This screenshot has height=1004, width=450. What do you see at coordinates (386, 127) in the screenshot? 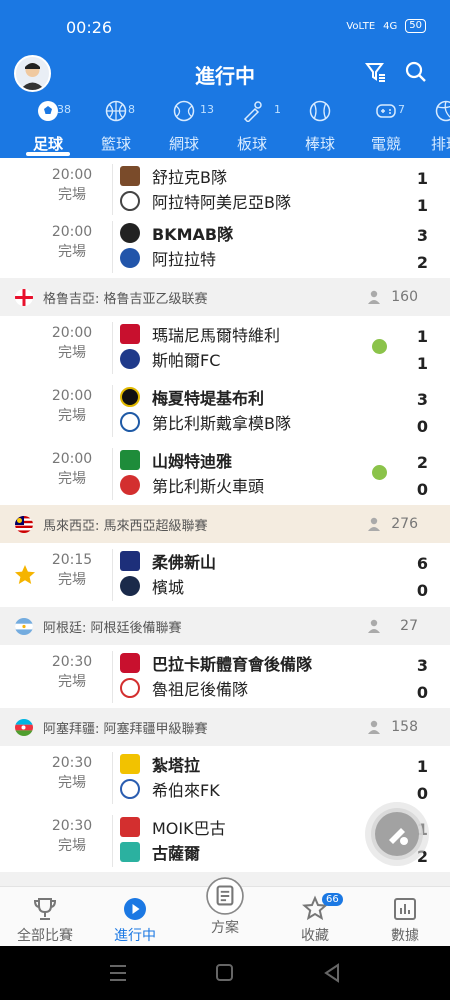
I see `tab-esports: 7 電競` at bounding box center [386, 127].